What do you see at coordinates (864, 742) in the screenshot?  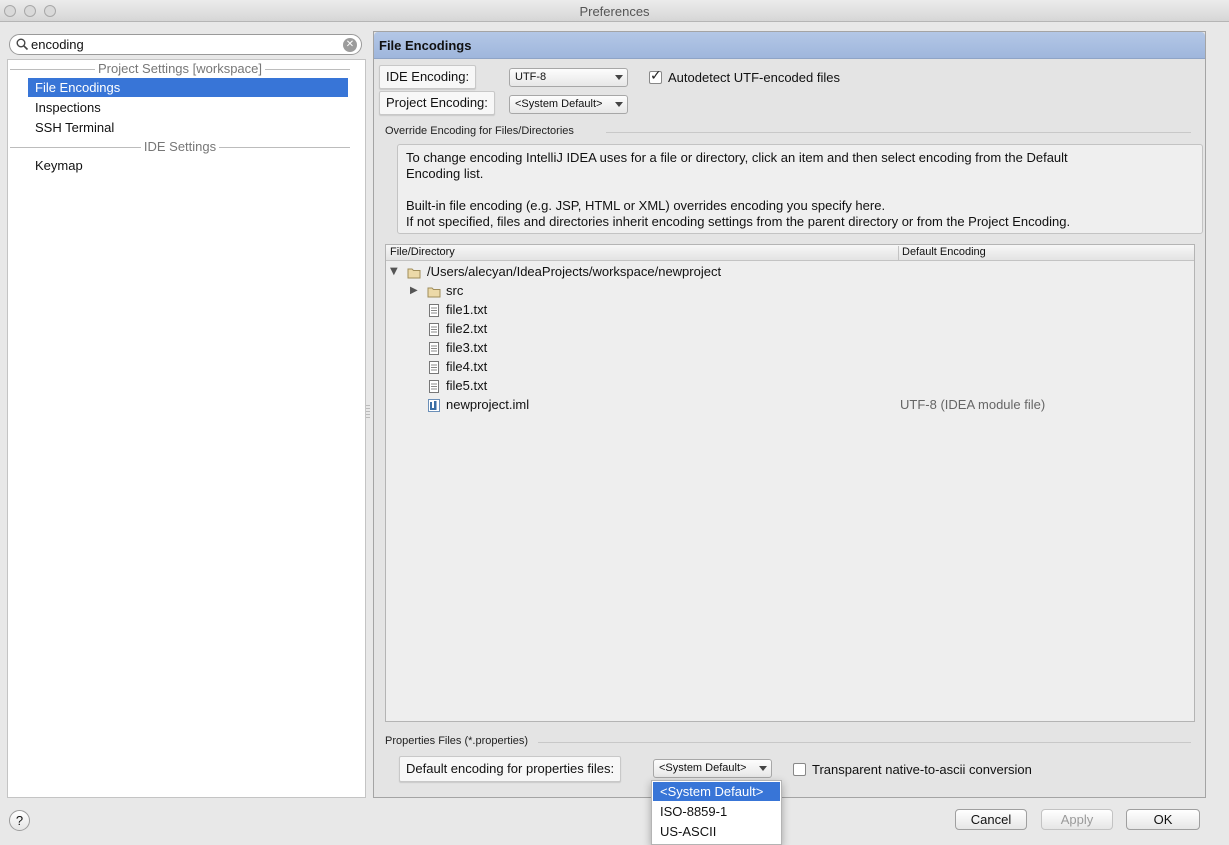 I see `properties-group-divider` at bounding box center [864, 742].